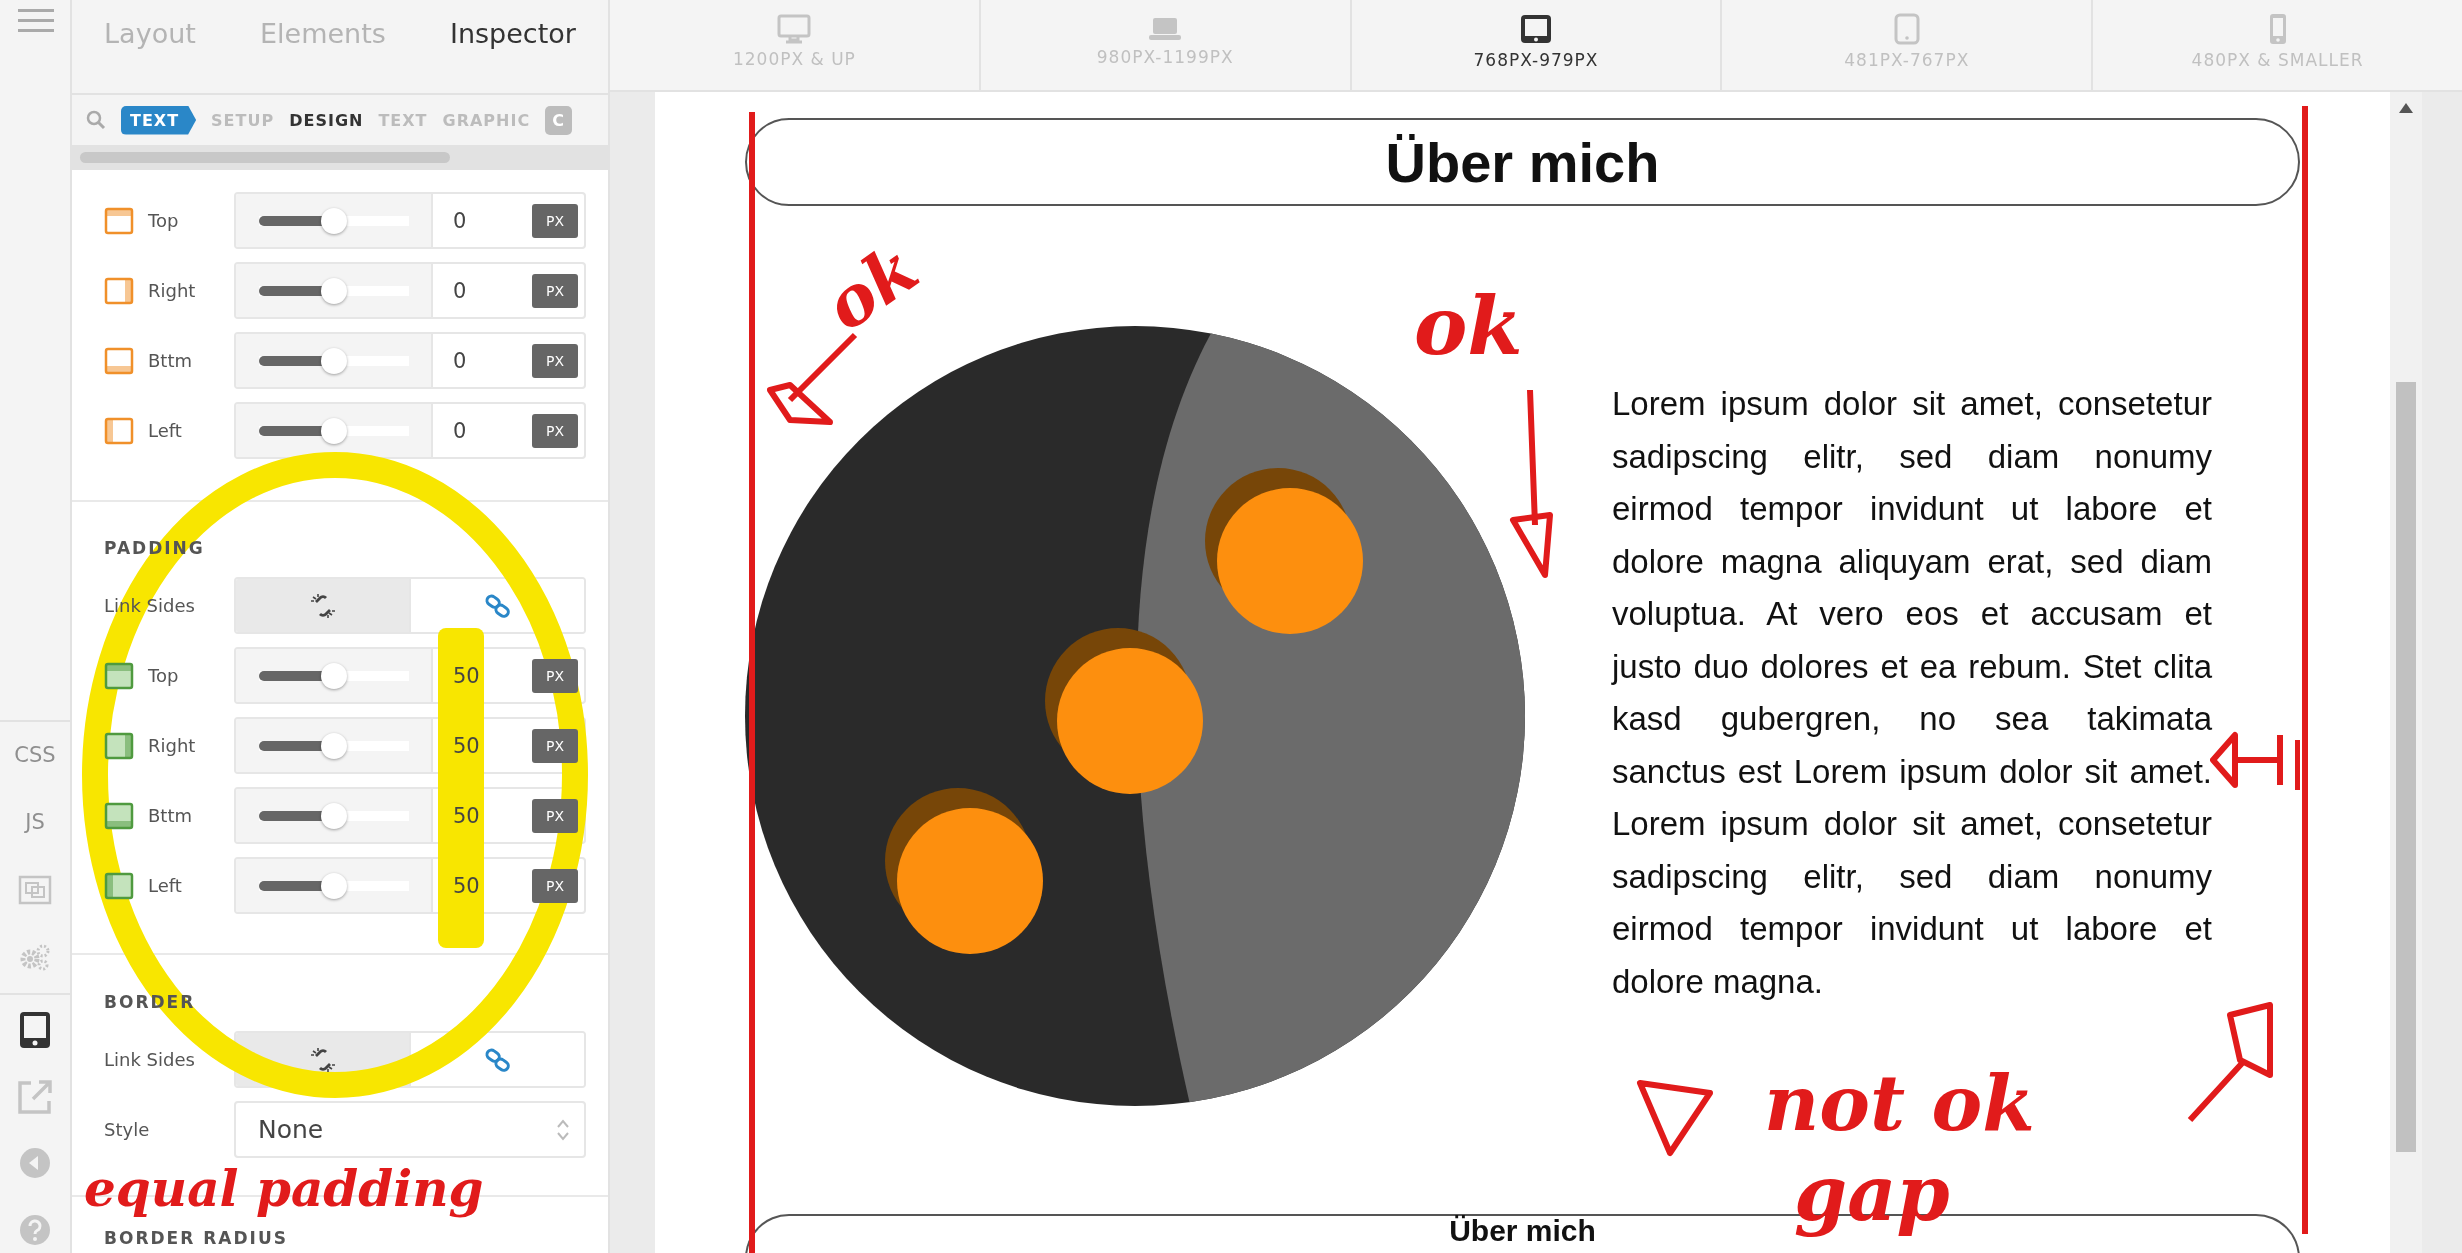 The image size is (2462, 1253). Describe the element at coordinates (35, 822) in the screenshot. I see `rail-tab: JS` at that location.